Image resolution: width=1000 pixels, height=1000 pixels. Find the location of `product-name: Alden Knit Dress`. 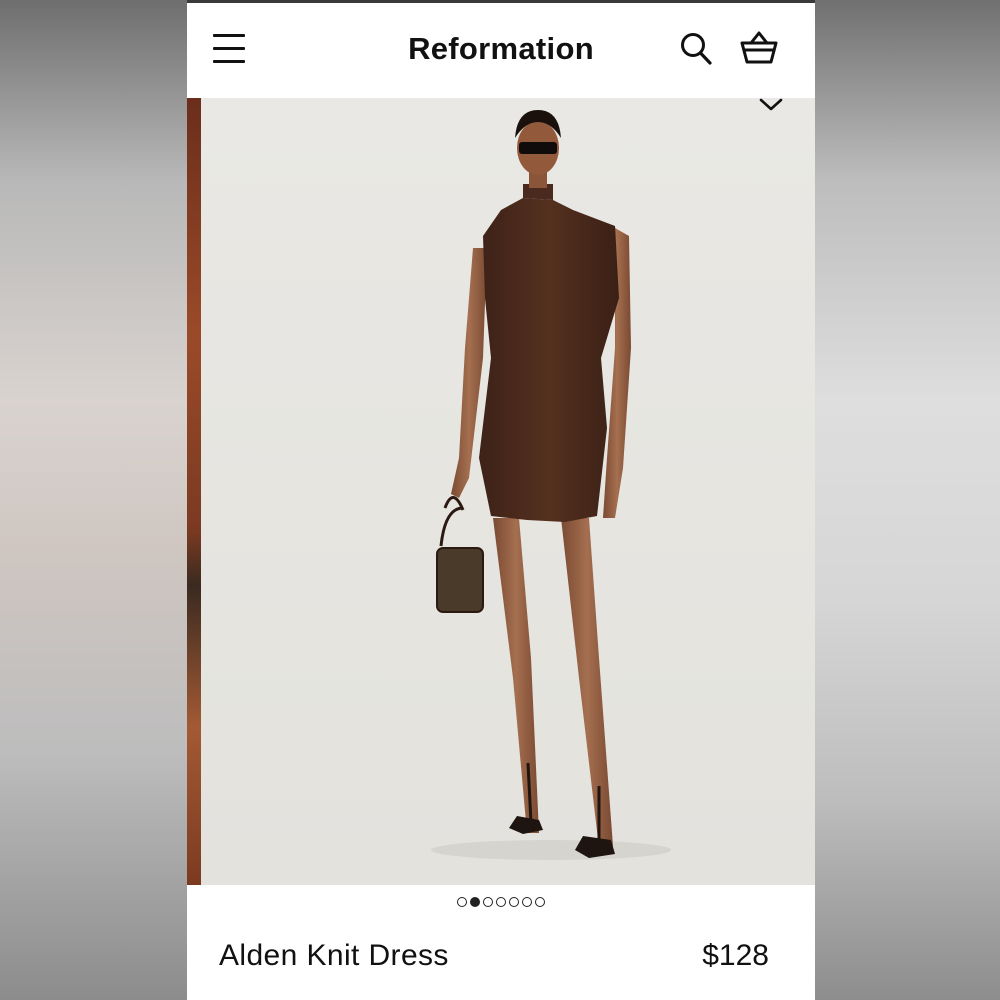

product-name: Alden Knit Dress is located at coordinates (334, 955).